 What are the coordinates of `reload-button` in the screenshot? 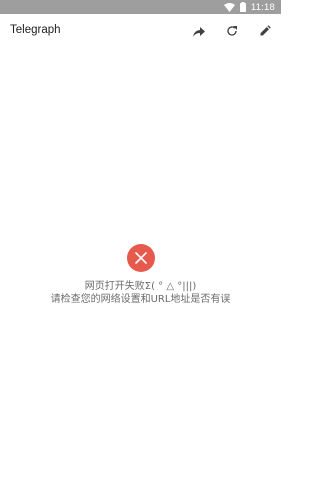 It's located at (232, 31).